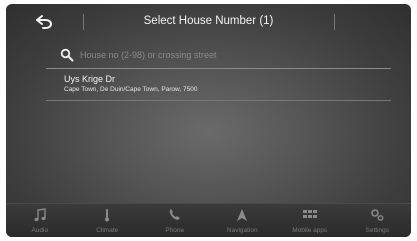 This screenshot has height=241, width=417. I want to click on phone-icon, so click(174, 214).